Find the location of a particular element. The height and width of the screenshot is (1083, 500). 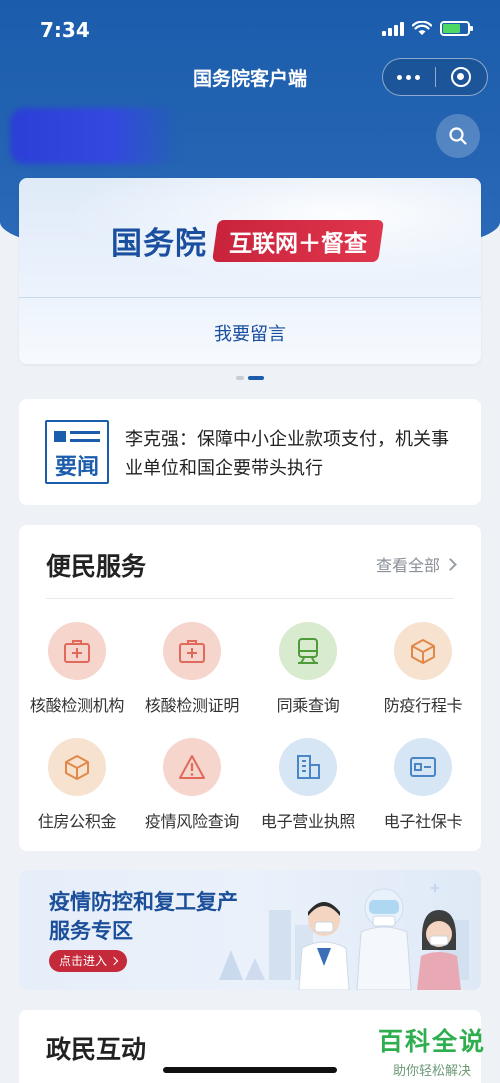

service-item-nucleic-test-agency: 核酸检测机构 is located at coordinates (77, 669).